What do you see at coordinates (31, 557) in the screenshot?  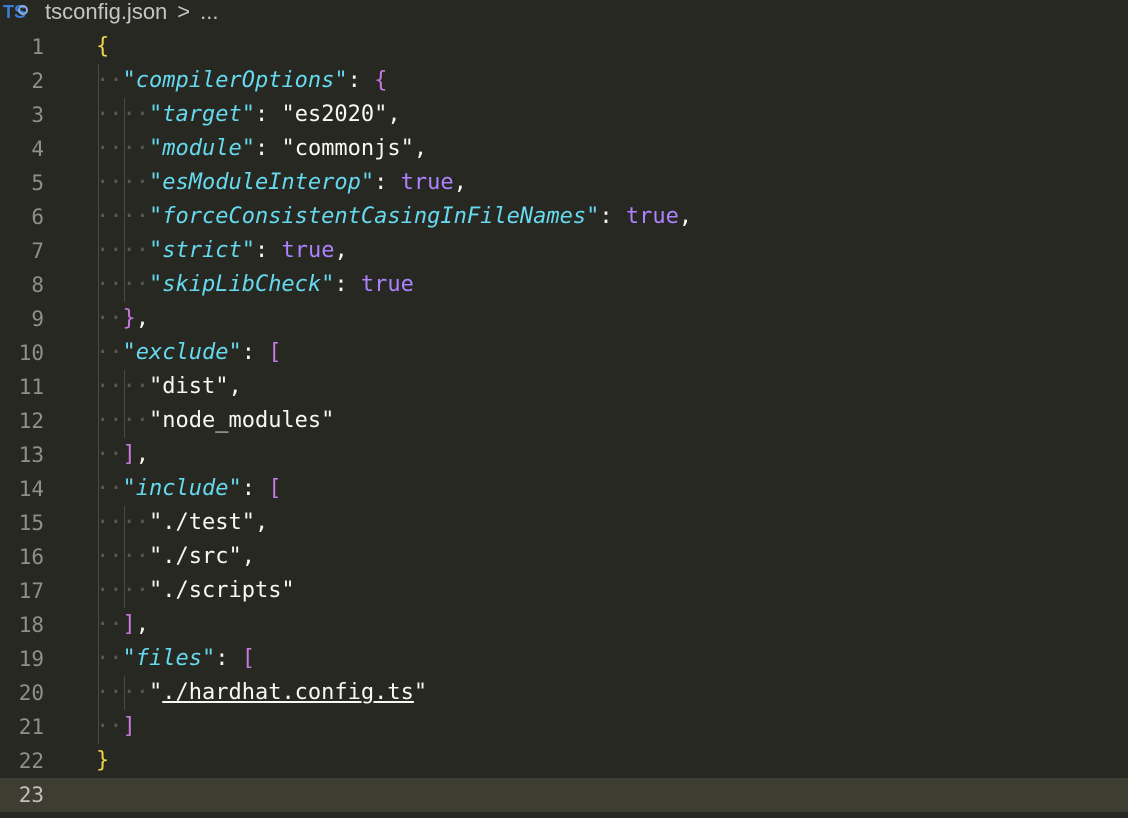 I see `line-number: 16` at bounding box center [31, 557].